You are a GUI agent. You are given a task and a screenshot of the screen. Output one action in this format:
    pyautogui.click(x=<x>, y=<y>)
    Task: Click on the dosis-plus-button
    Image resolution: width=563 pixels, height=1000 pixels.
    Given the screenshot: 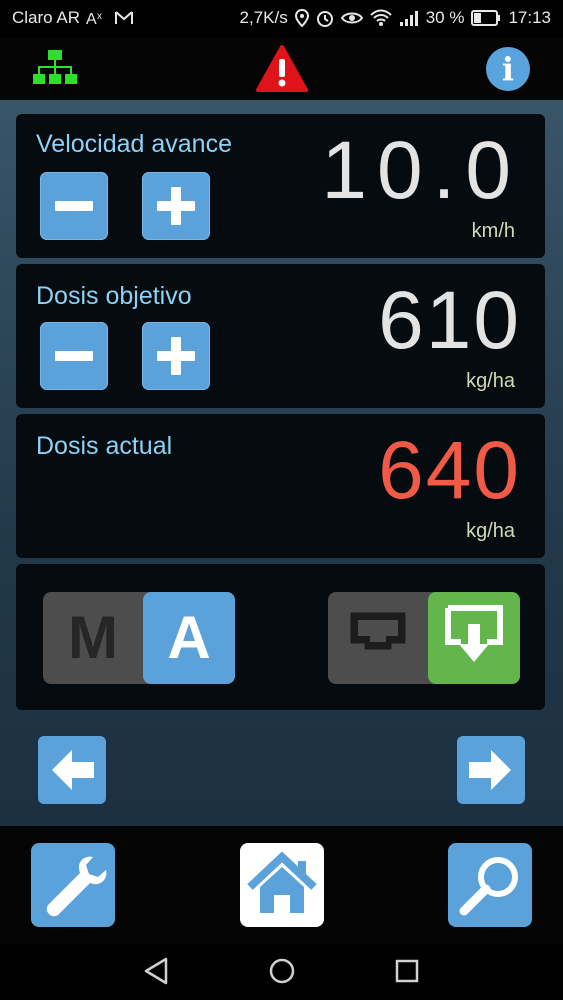 What is the action you would take?
    pyautogui.click(x=176, y=356)
    